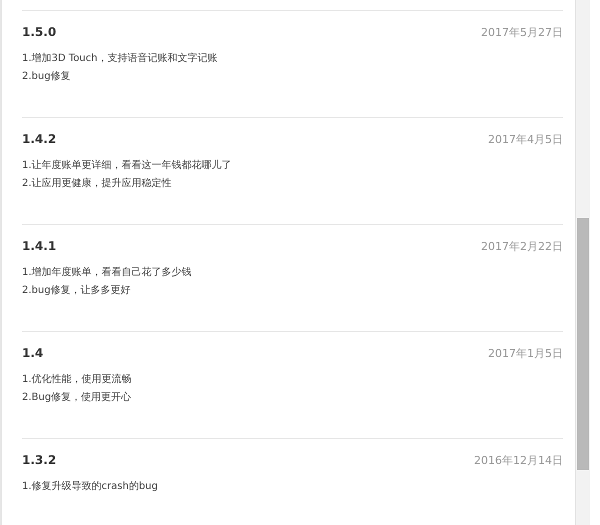  Describe the element at coordinates (522, 246) in the screenshot. I see `release-date: 2017年2月22日` at that location.